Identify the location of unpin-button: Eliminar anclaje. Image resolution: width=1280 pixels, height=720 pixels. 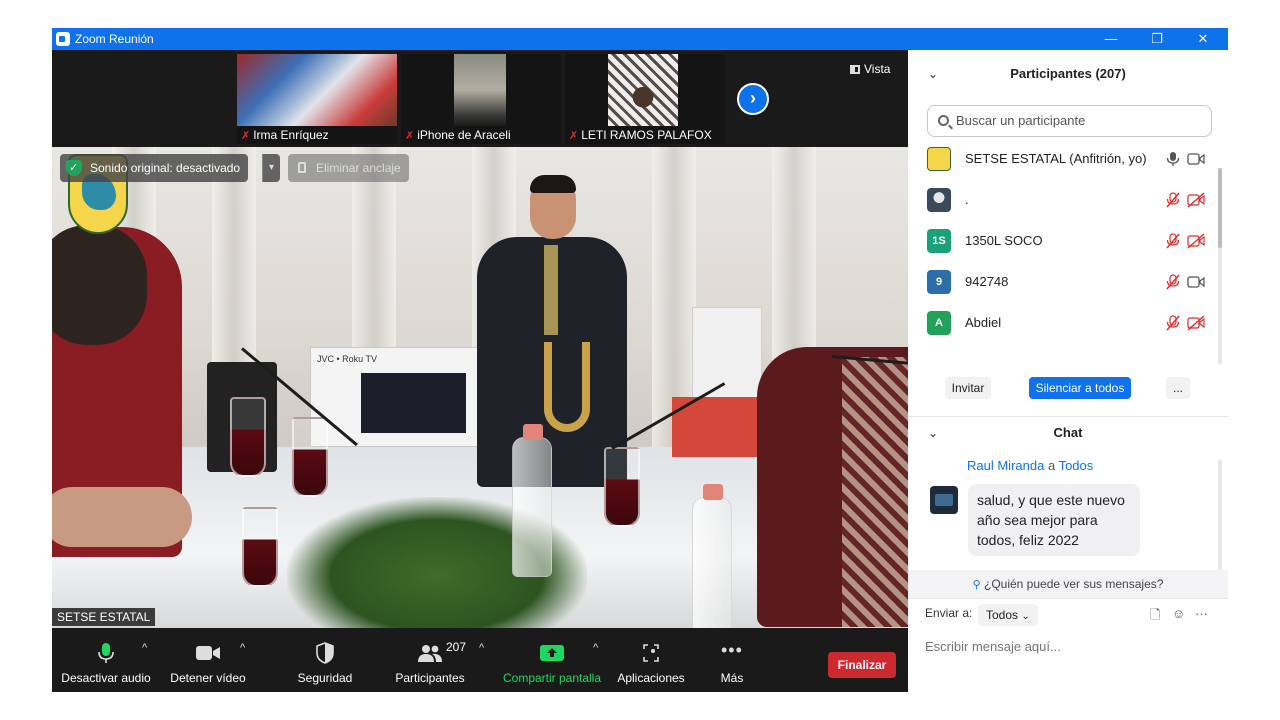
(348, 168).